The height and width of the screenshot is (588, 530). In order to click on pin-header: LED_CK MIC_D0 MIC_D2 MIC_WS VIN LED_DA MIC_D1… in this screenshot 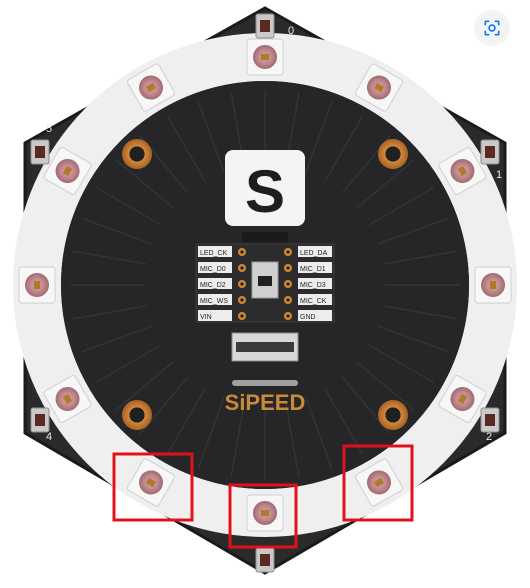, I will do `click(265, 277)`.